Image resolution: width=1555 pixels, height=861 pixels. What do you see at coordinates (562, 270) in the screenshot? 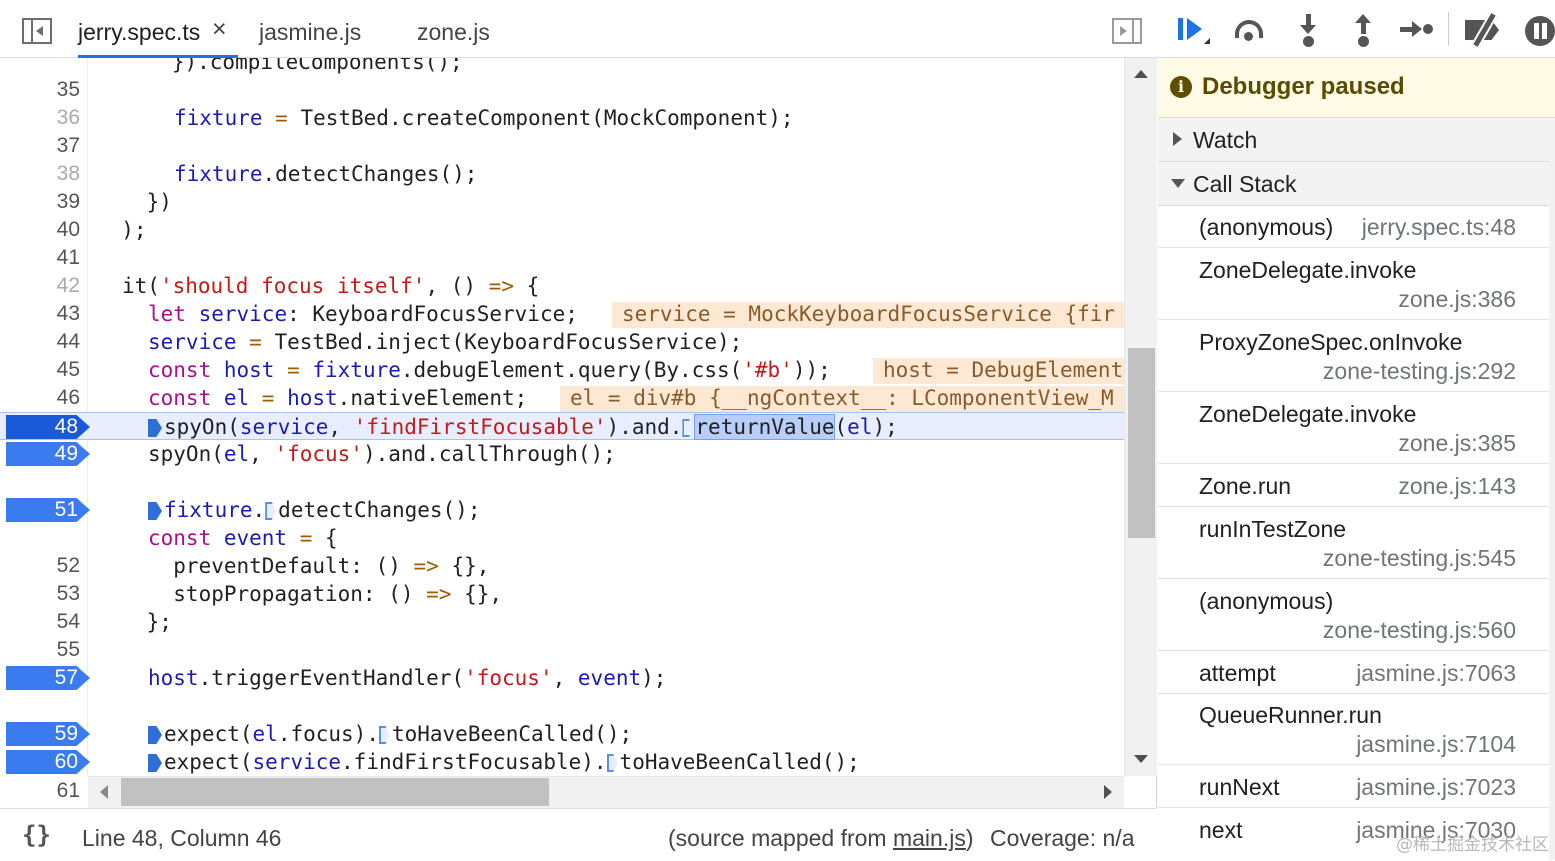
I see `code-line: 42` at bounding box center [562, 270].